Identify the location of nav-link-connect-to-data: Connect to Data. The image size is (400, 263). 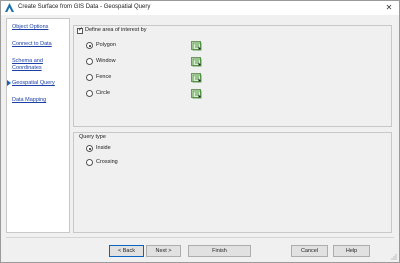
(32, 44).